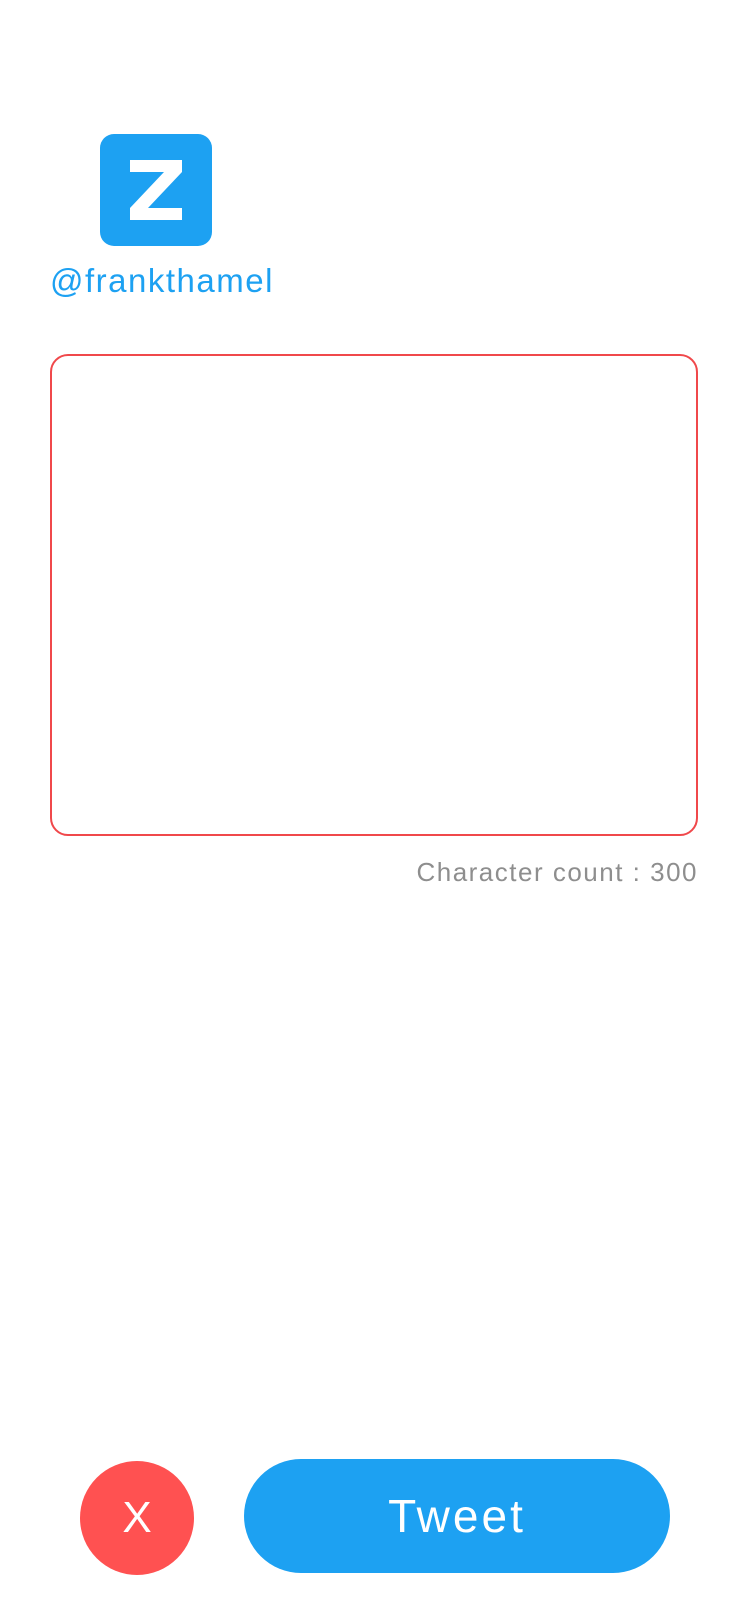 The image size is (750, 1624). I want to click on z-letter-icon, so click(156, 190).